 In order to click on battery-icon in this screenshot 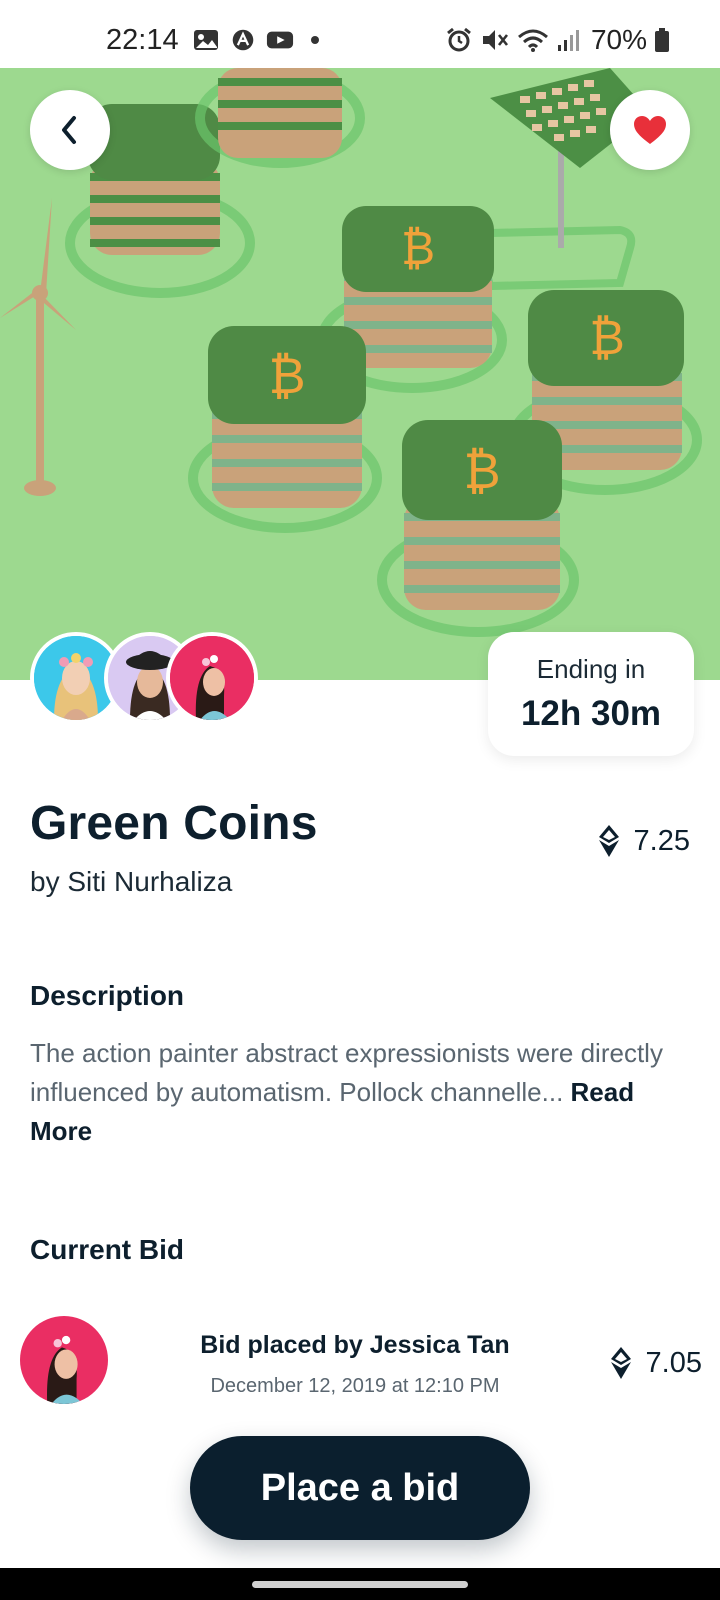, I will do `click(662, 40)`.